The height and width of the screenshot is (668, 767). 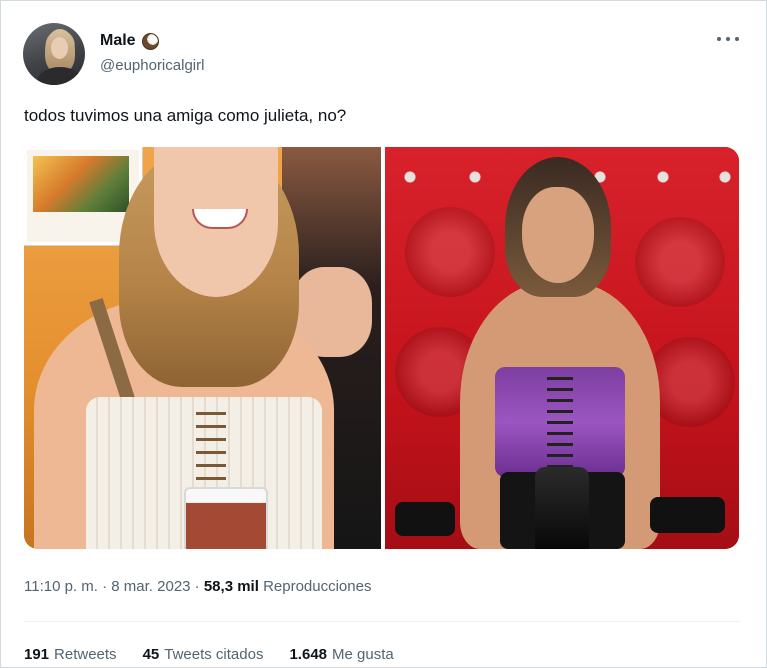 I want to click on likes-label: Me gusta, so click(x=363, y=654).